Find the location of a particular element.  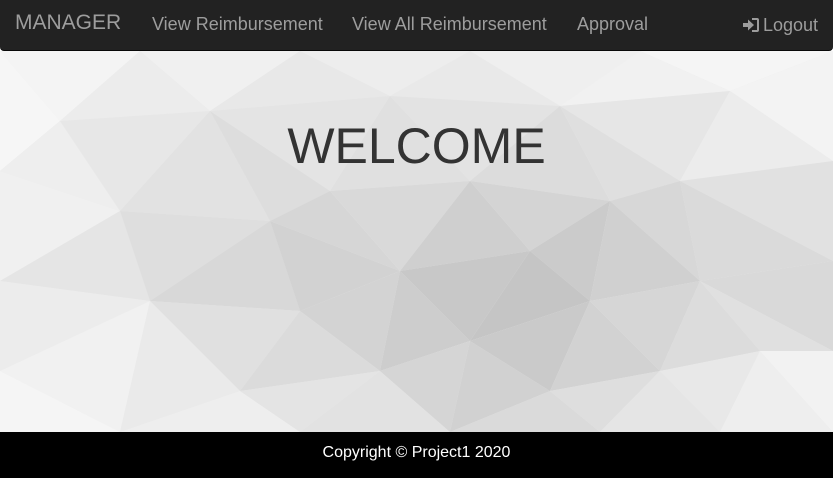

nav-view-all-reimbursement: View All Reimbursement is located at coordinates (449, 24).